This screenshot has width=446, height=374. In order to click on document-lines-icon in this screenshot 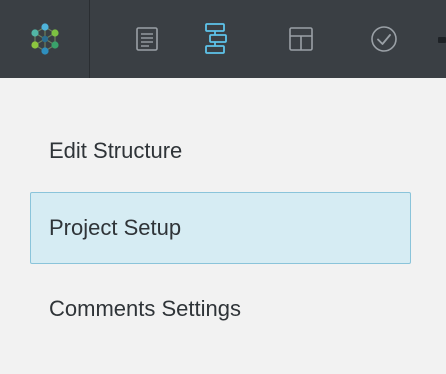, I will do `click(147, 39)`.